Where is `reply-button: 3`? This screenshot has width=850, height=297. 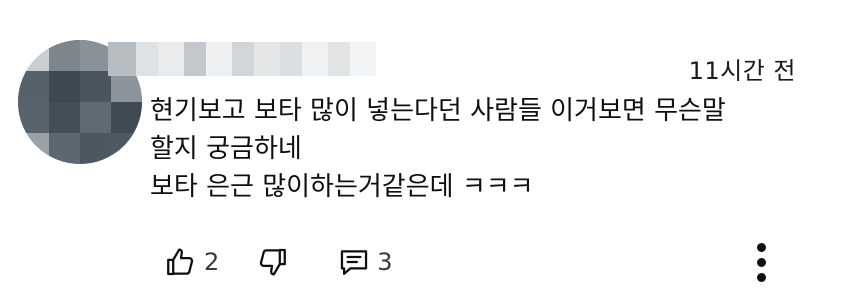
reply-button: 3 is located at coordinates (365, 262).